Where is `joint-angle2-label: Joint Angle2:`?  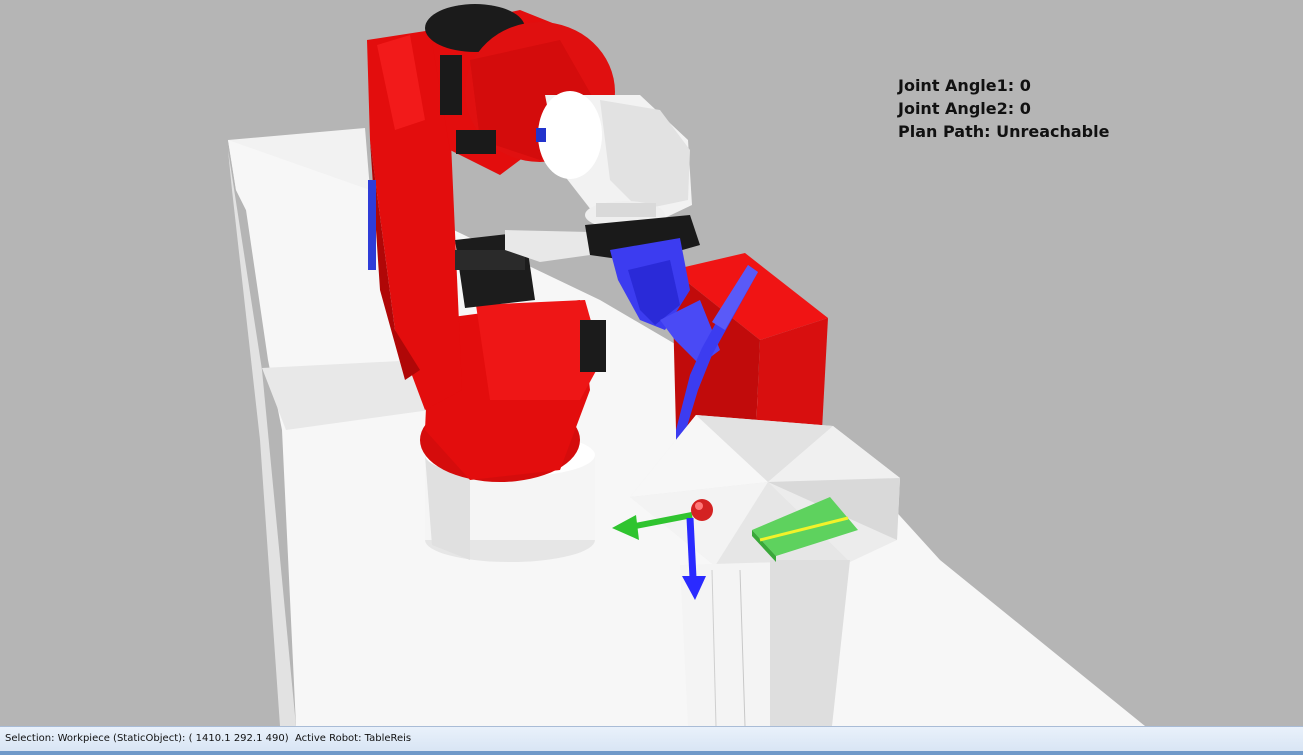 joint-angle2-label: Joint Angle2: is located at coordinates (956, 108).